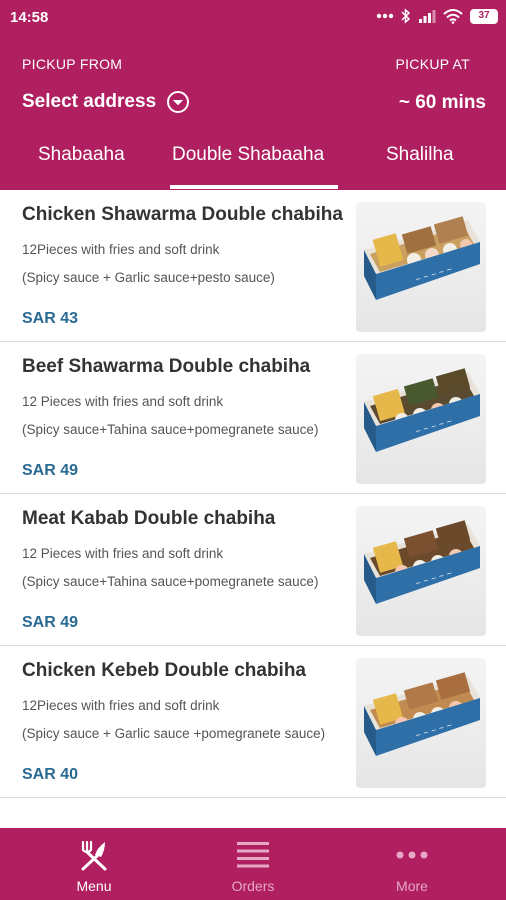  Describe the element at coordinates (427, 16) in the screenshot. I see `signal-icon` at that location.